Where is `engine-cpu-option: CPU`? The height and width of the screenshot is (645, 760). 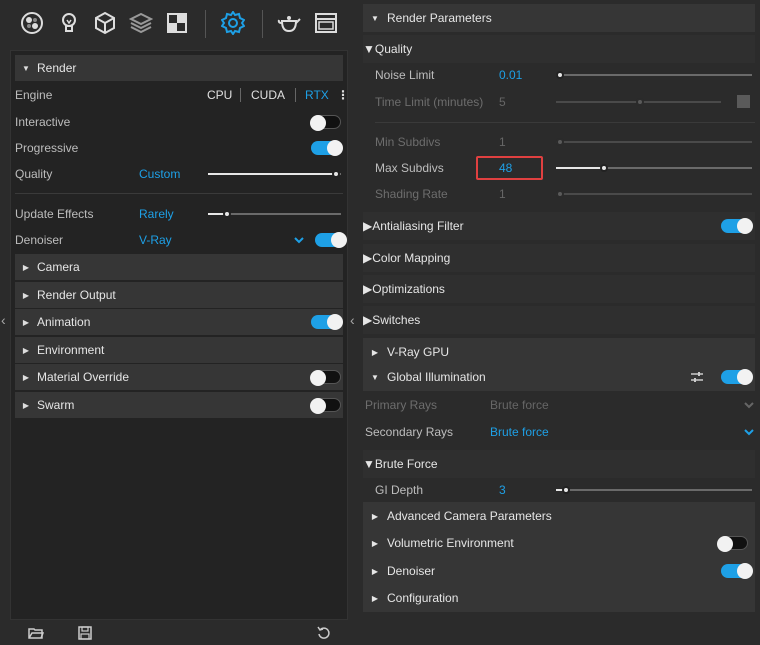
engine-cpu-option: CPU is located at coordinates (219, 95).